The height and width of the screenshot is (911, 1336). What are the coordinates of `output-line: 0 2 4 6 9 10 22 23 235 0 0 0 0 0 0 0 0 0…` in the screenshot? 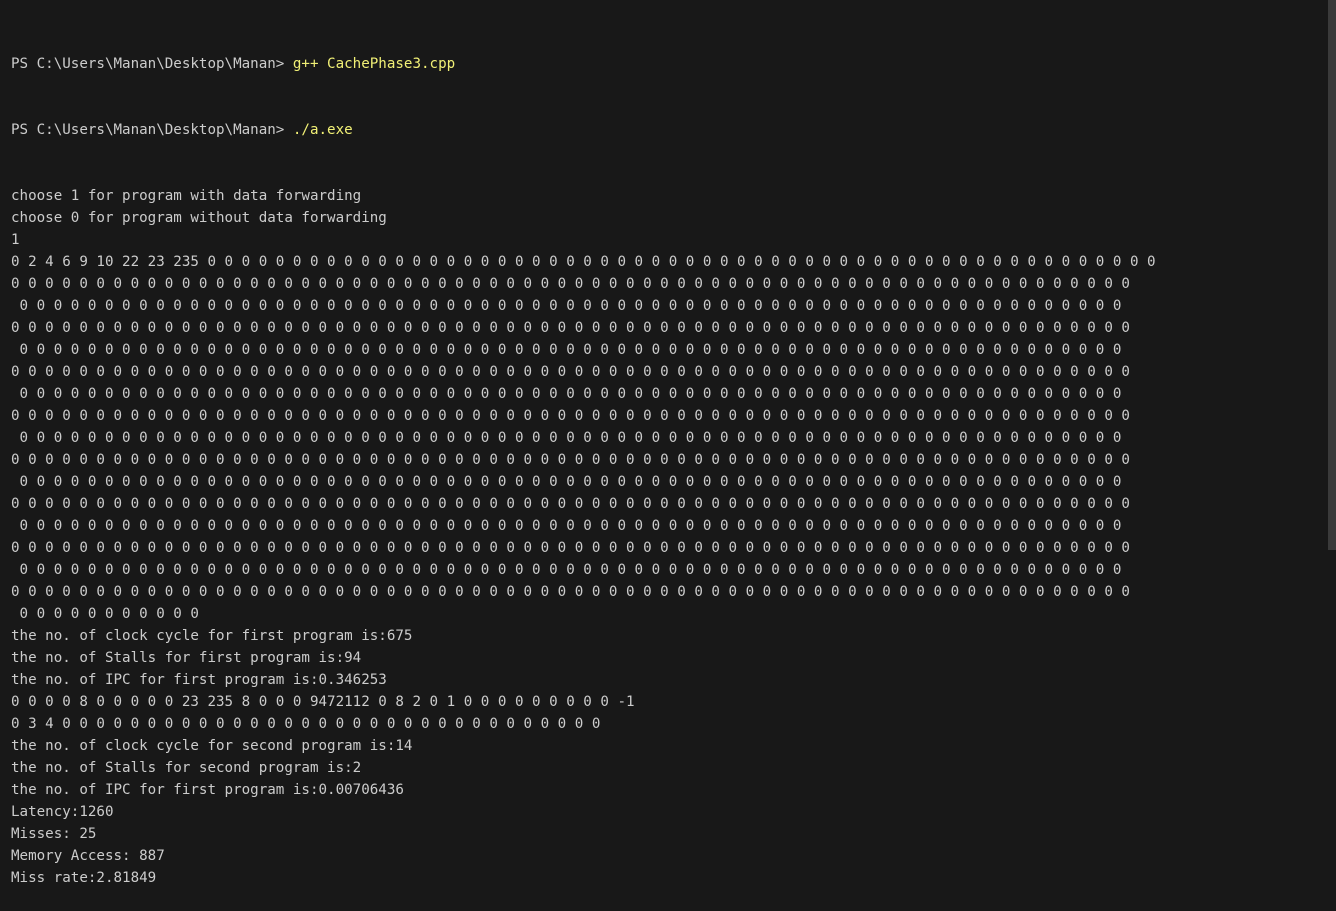 It's located at (583, 262).